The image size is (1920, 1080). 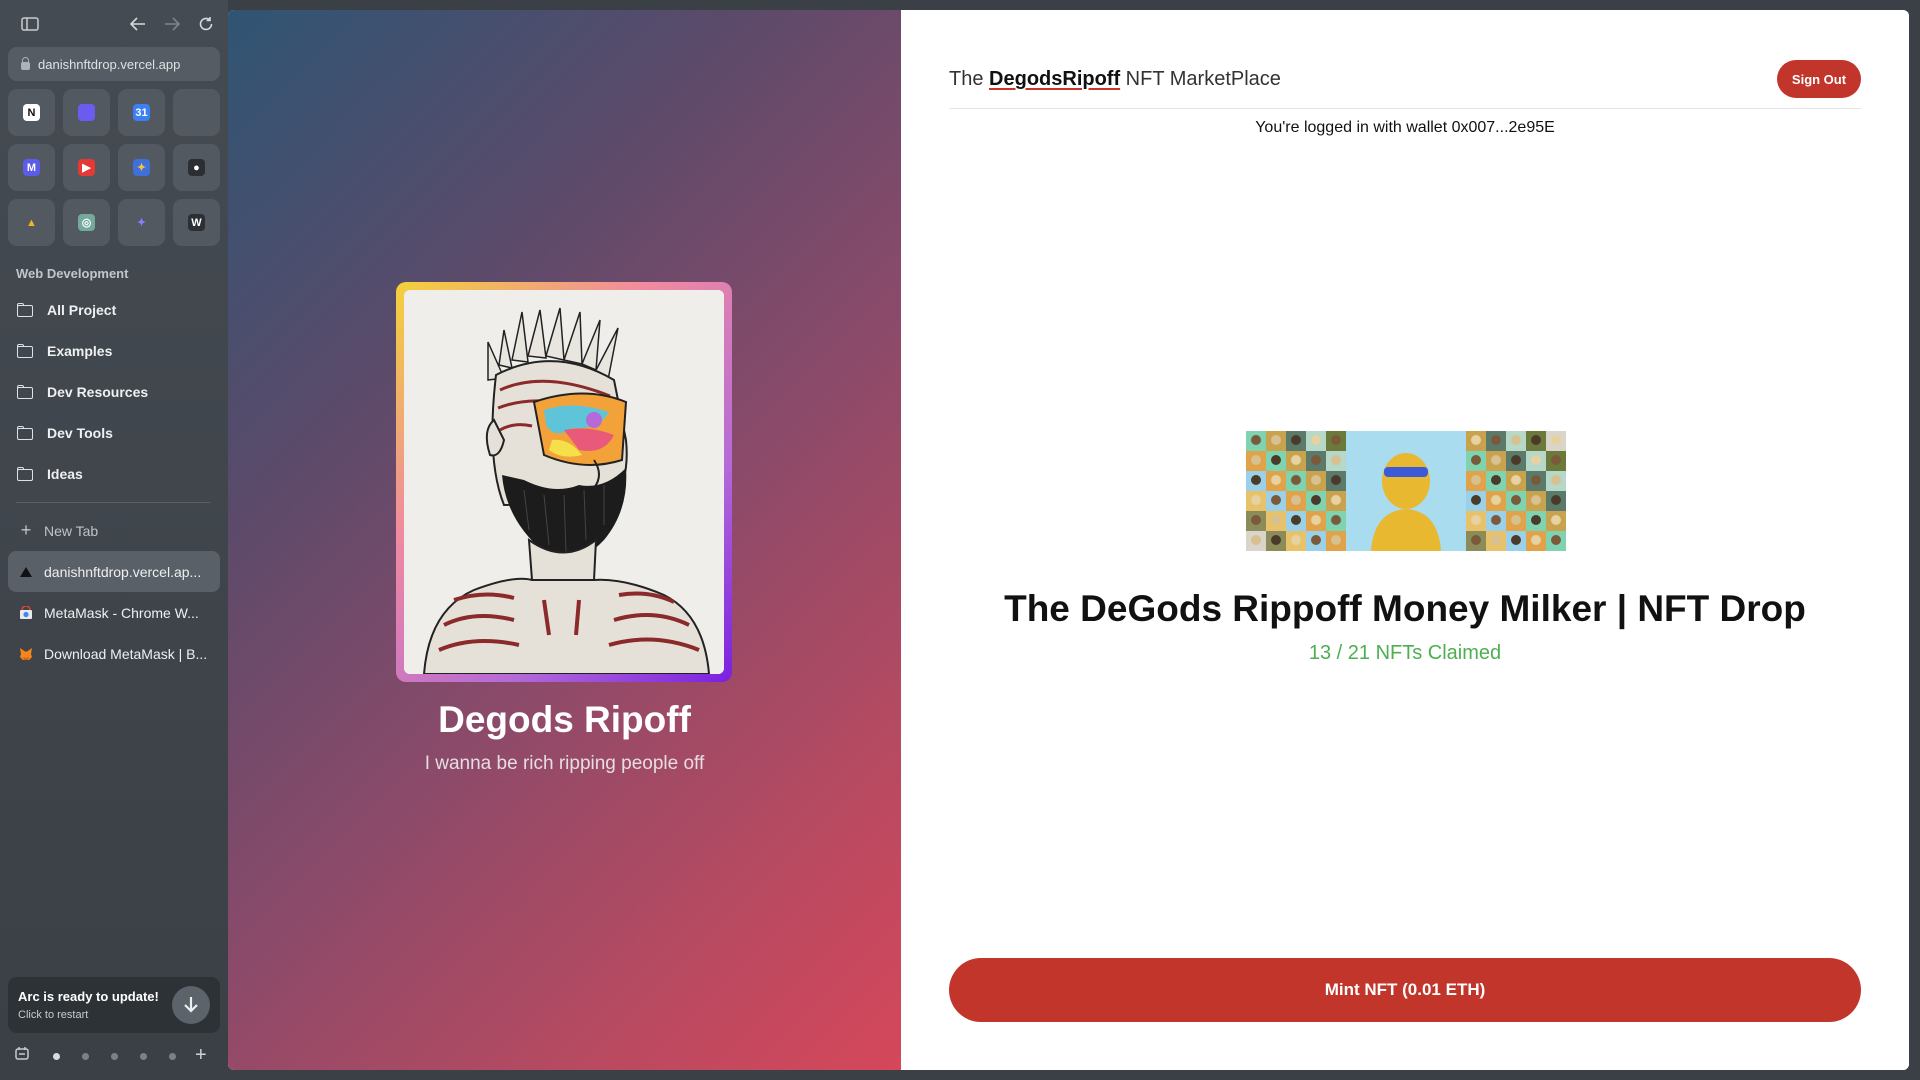 What do you see at coordinates (114, 24) in the screenshot?
I see `sidebar-topbar` at bounding box center [114, 24].